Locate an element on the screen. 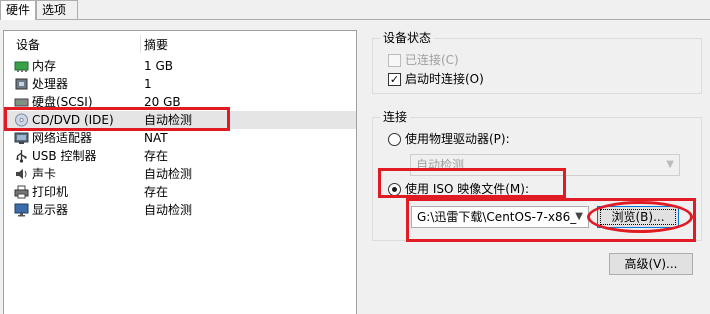 The width and height of the screenshot is (710, 314). device-name: USB 控制器 is located at coordinates (64, 156).